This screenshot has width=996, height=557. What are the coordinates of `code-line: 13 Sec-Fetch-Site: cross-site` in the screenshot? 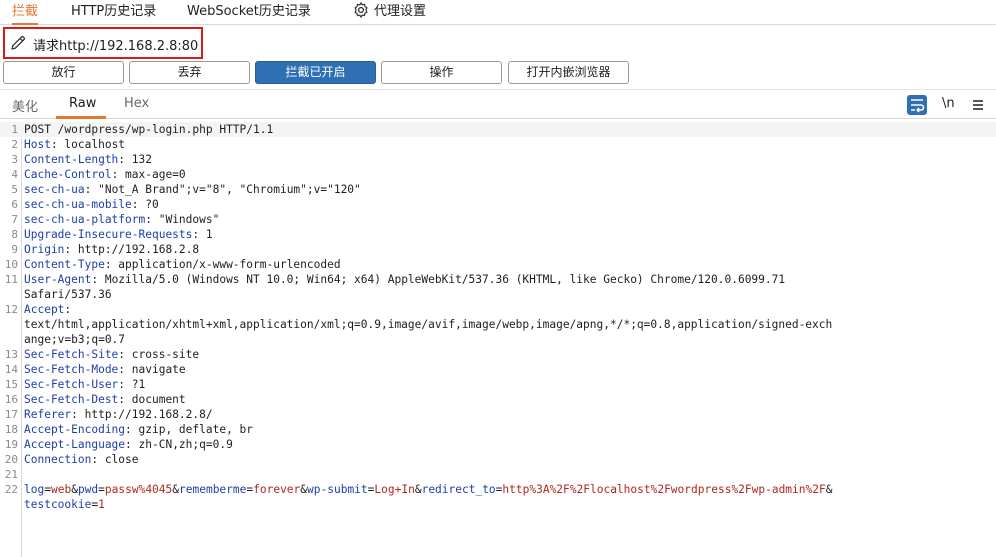 It's located at (498, 354).